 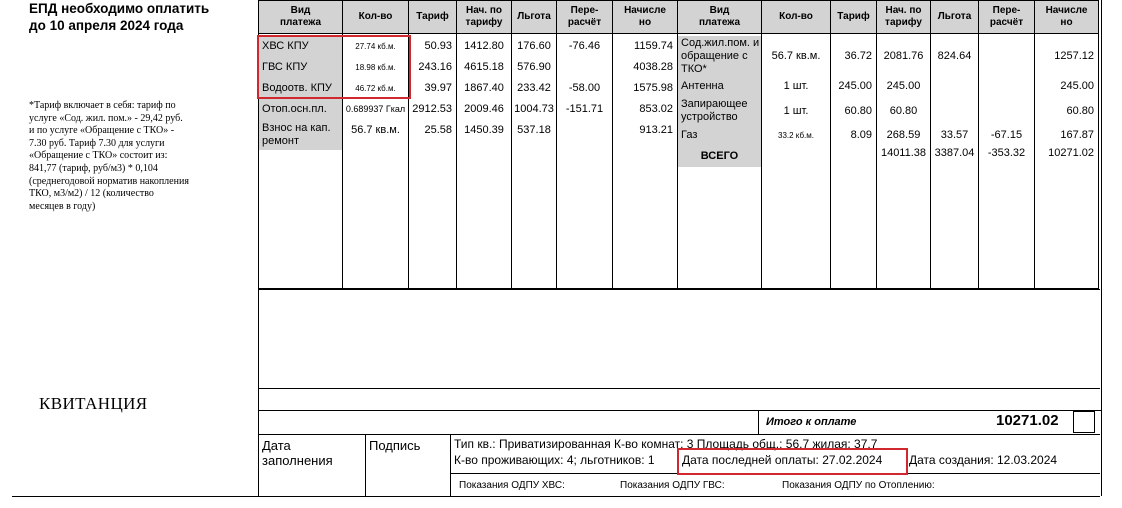 I want to click on accrued-value: 913.21, so click(x=656, y=130).